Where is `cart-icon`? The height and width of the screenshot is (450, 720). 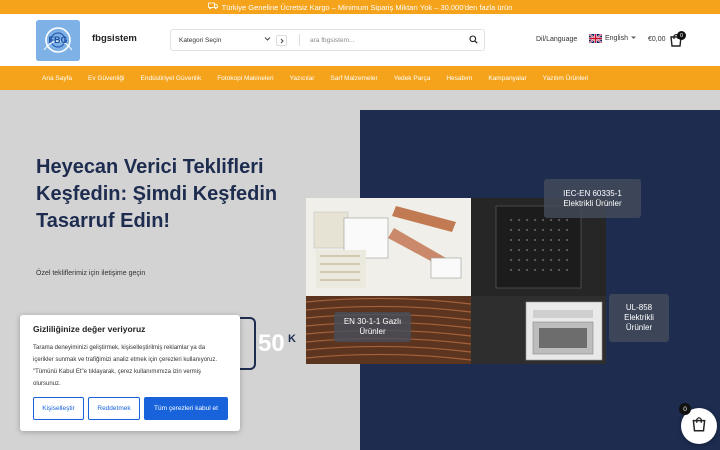 cart-icon is located at coordinates (699, 426).